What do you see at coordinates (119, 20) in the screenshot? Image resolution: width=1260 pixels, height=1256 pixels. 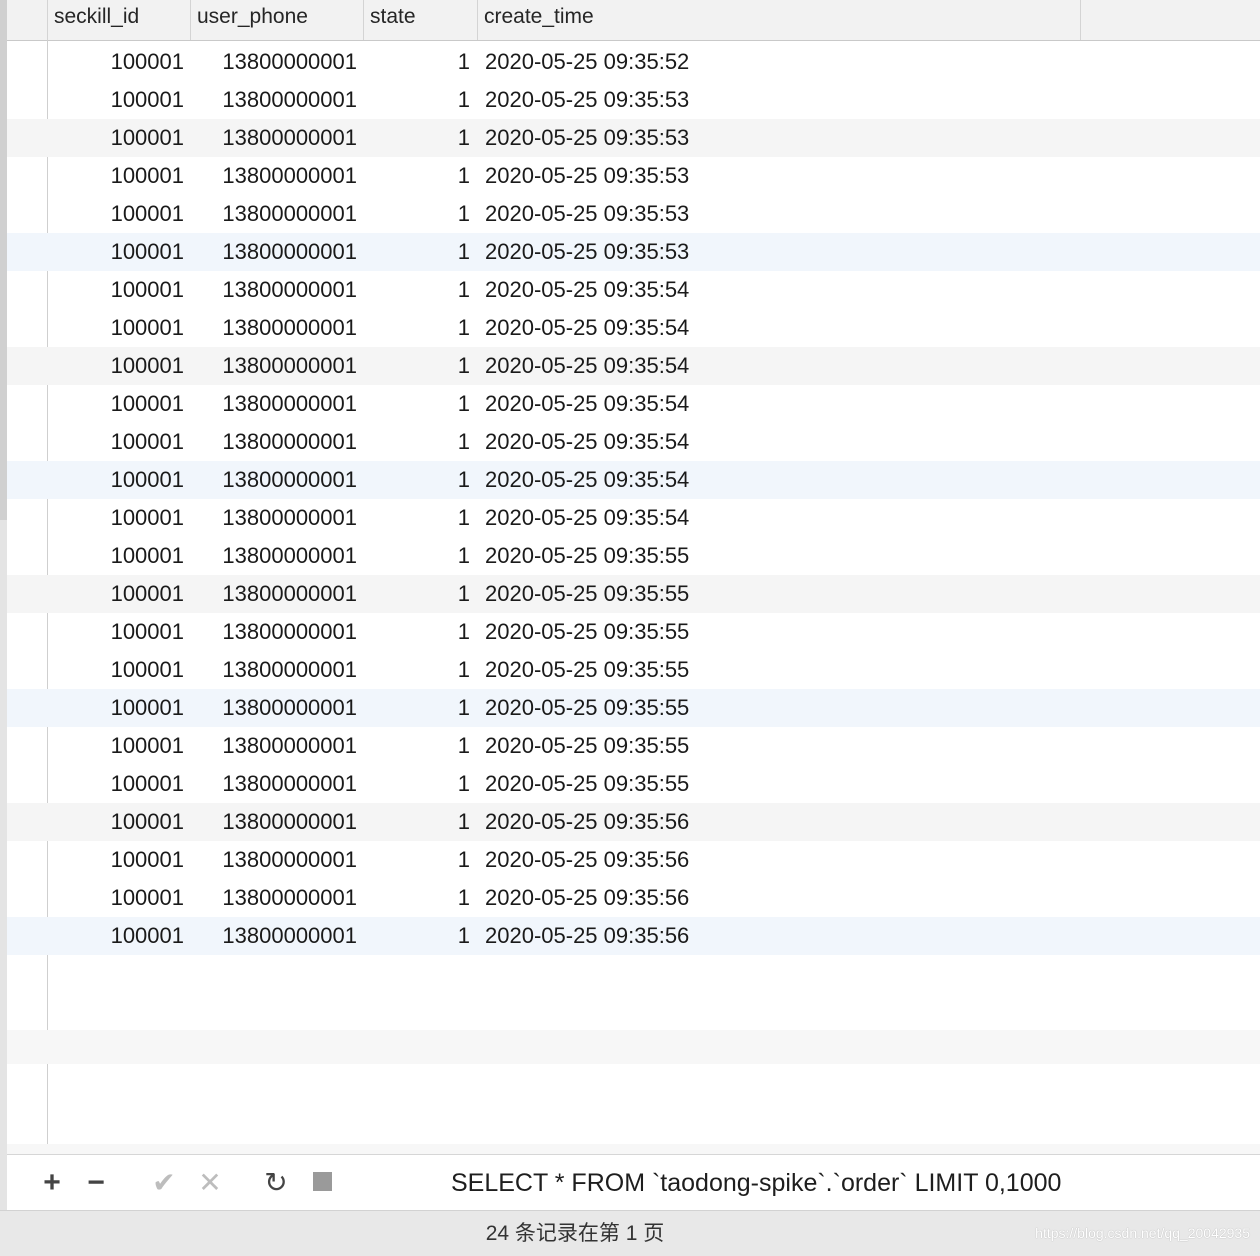 I see `column-header-seckill-id: seckill_id` at bounding box center [119, 20].